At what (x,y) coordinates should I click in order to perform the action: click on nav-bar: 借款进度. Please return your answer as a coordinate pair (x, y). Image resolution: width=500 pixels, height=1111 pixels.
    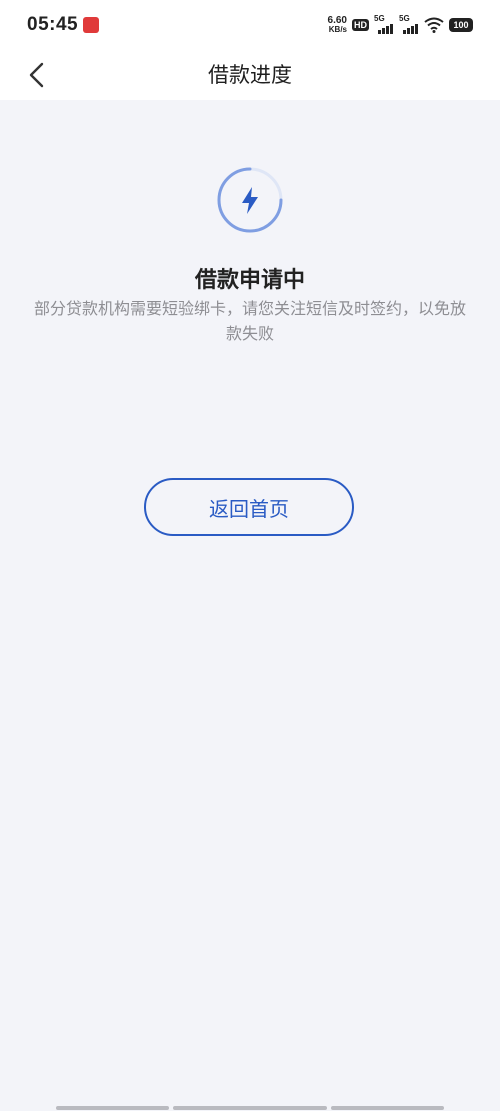
    Looking at the image, I should click on (250, 75).